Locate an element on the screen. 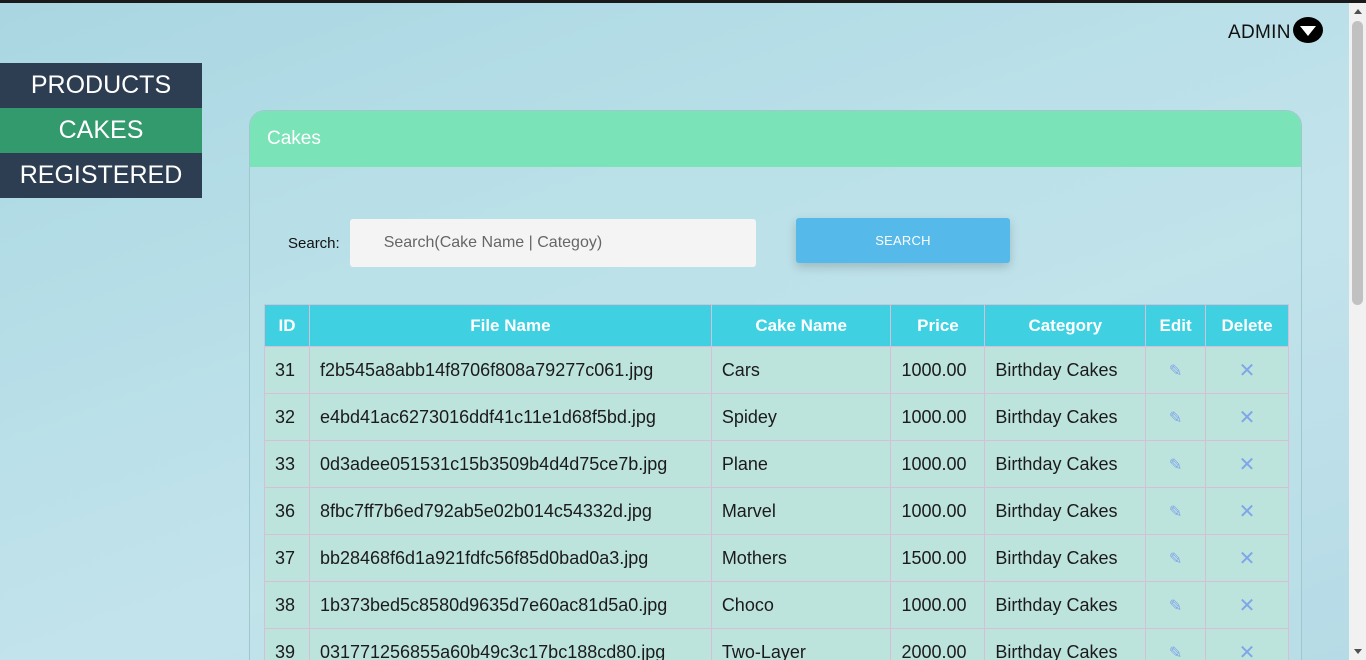 The image size is (1366, 660). scroll-down-icon is located at coordinates (1358, 651).